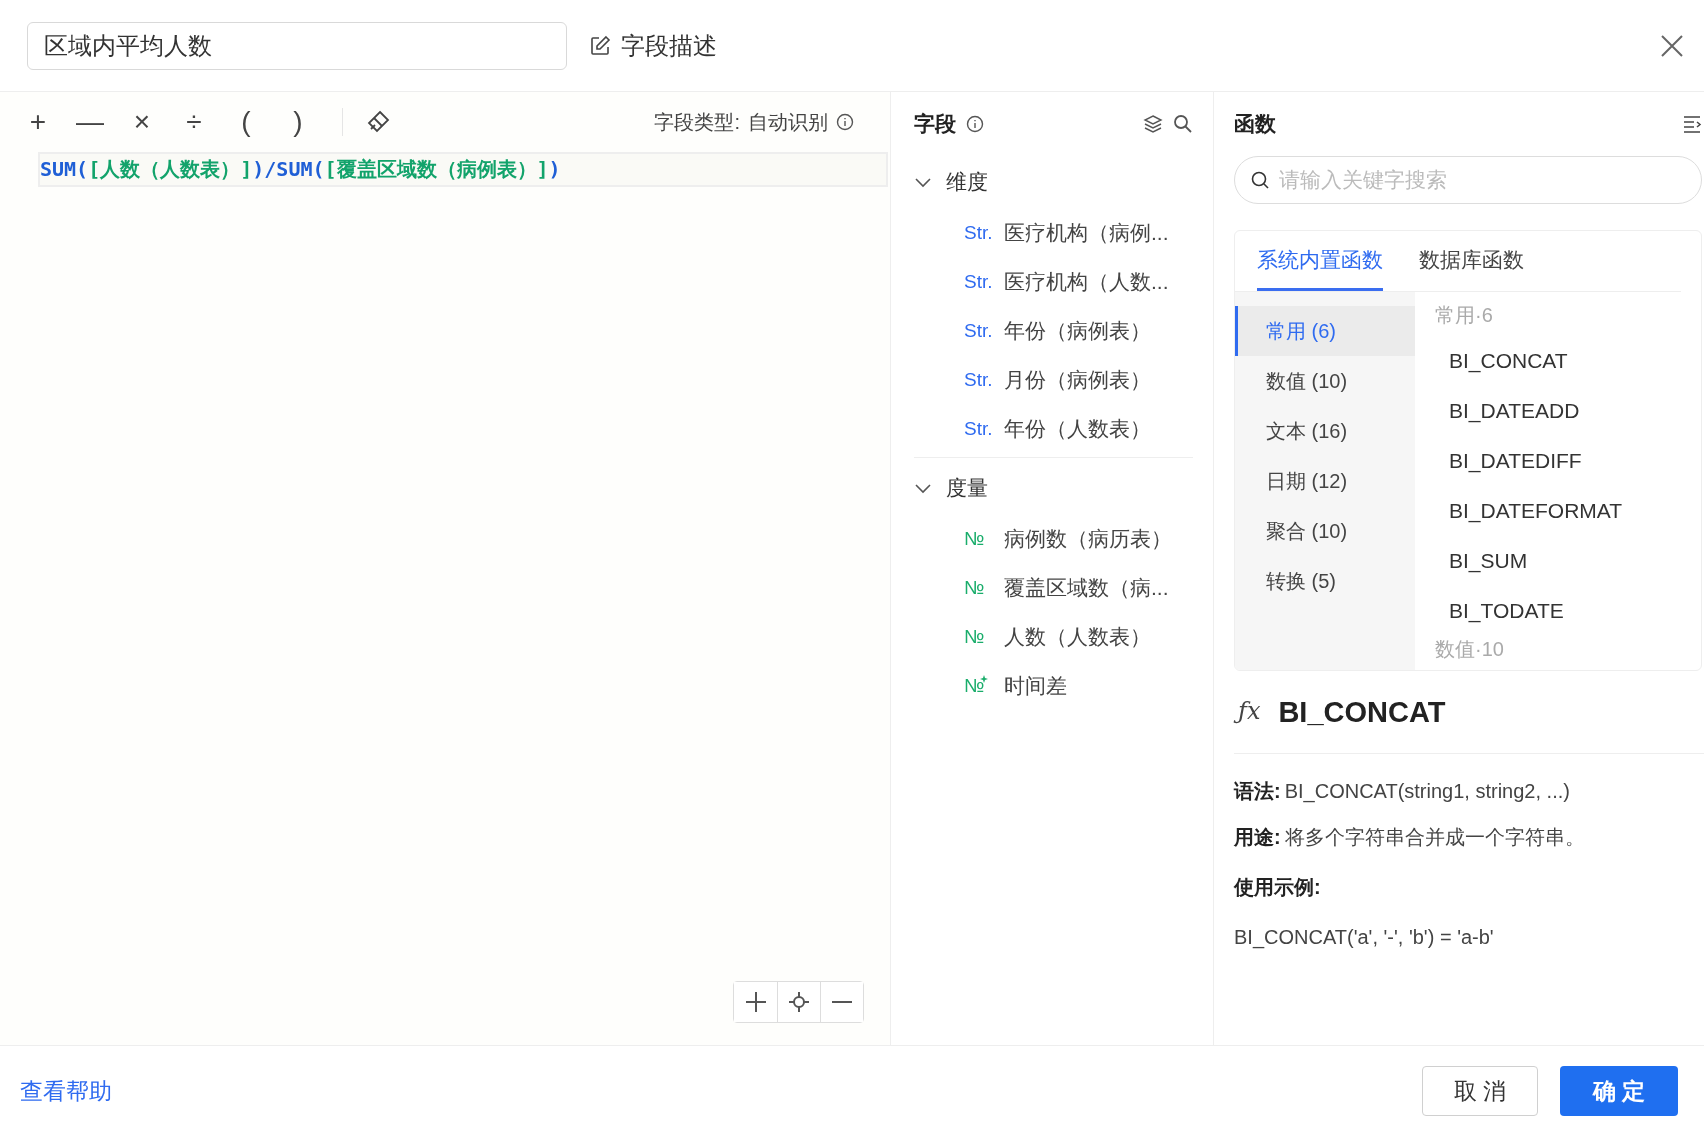 The image size is (1704, 1136). What do you see at coordinates (1362, 712) in the screenshot?
I see `function-name: BI_CONCAT` at bounding box center [1362, 712].